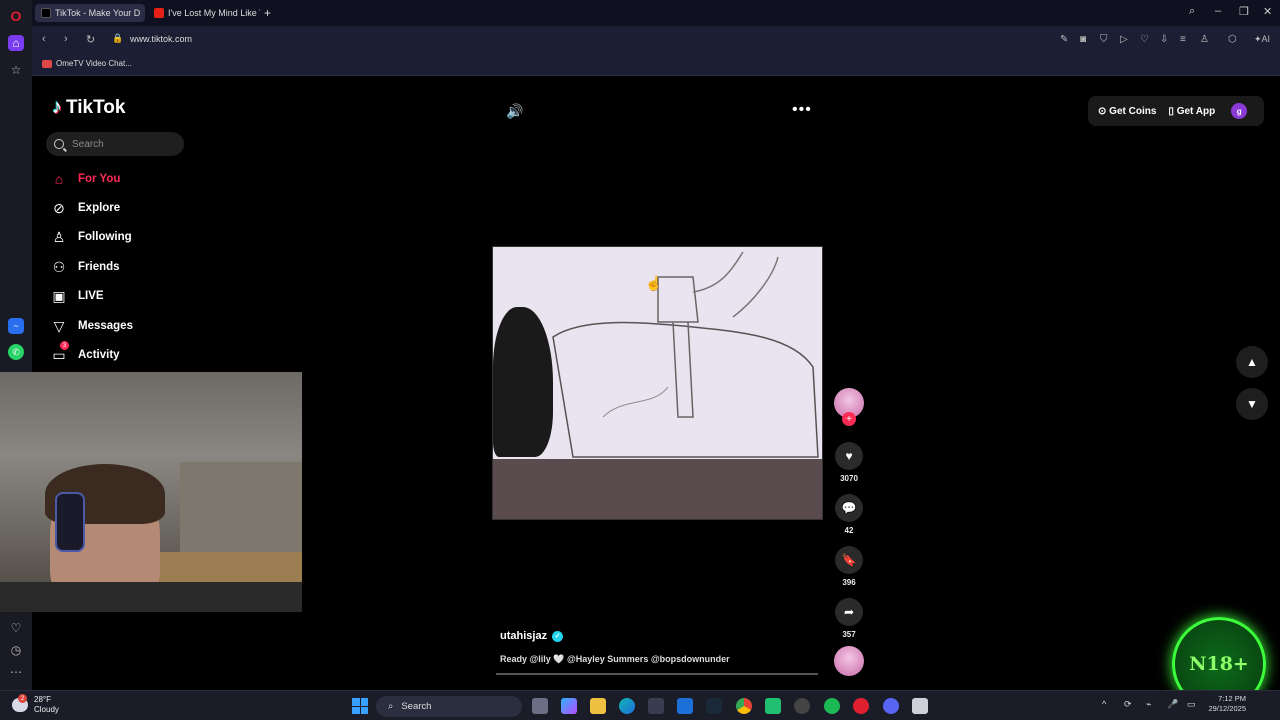 Image resolution: width=1280 pixels, height=720 pixels. Describe the element at coordinates (1104, 704) in the screenshot. I see `chevron-up-icon: ^` at that location.